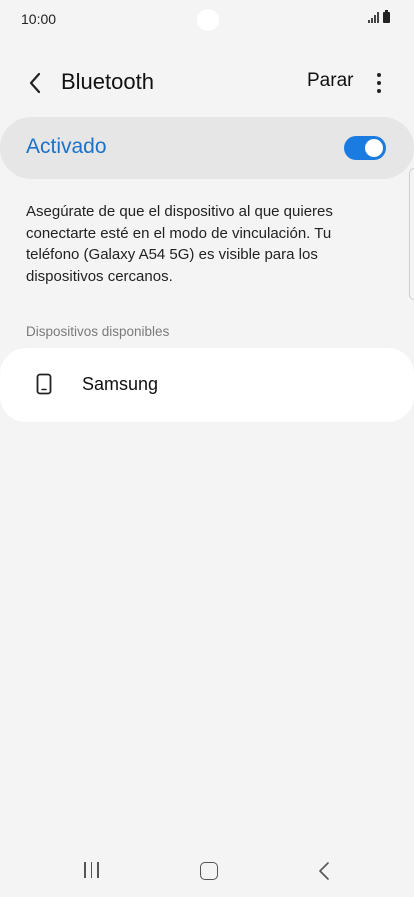 The height and width of the screenshot is (897, 414). I want to click on toggle-knob, so click(374, 148).